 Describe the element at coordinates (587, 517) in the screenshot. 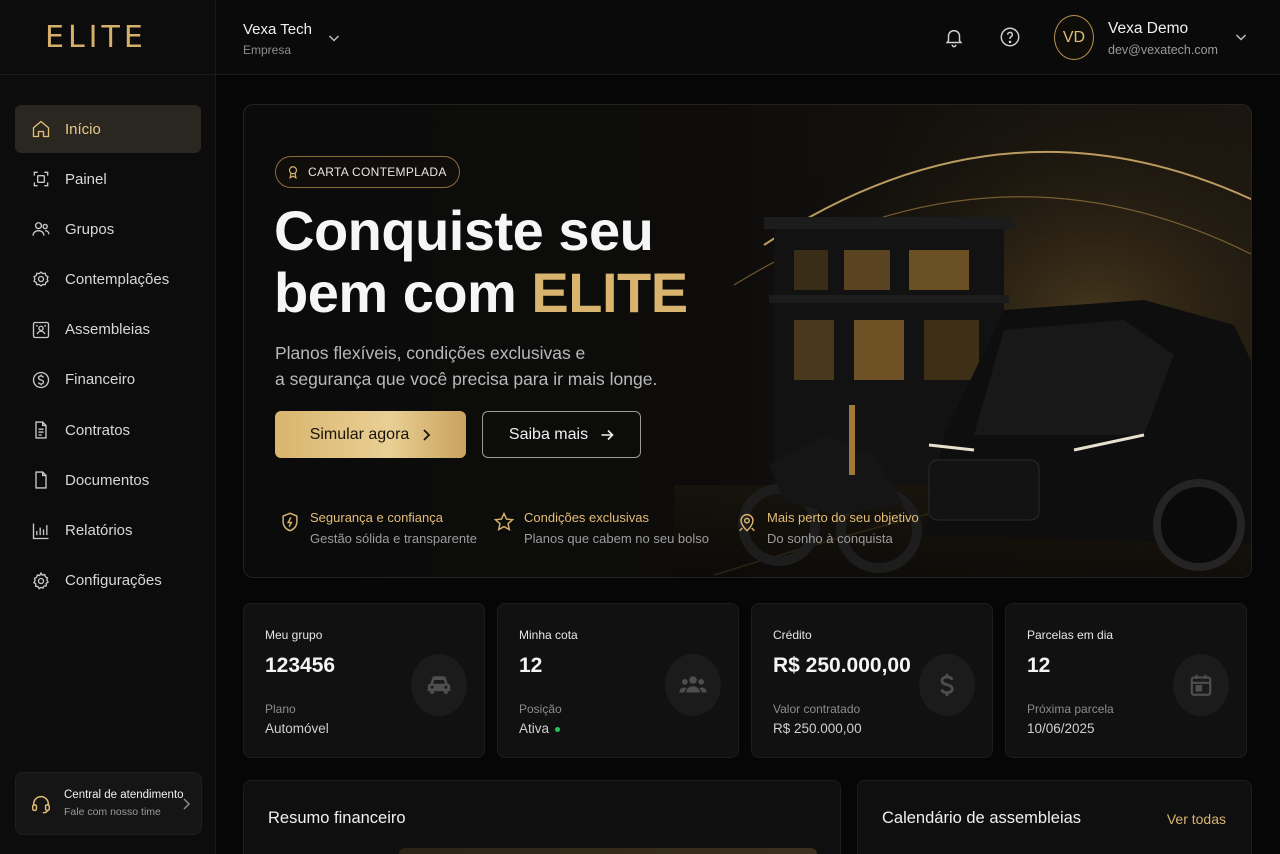

I see `feature-title: Condições exclusivas` at that location.